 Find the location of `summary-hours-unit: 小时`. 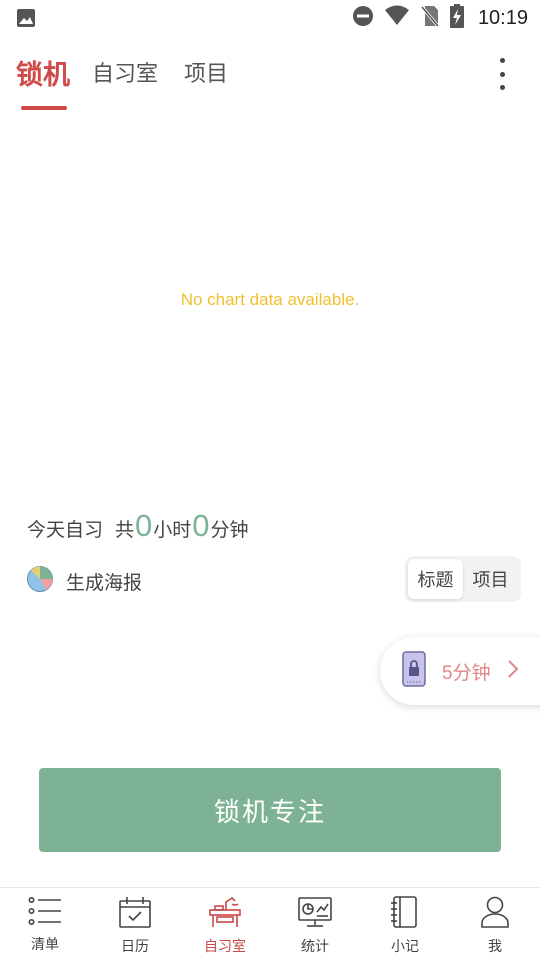

summary-hours-unit: 小时 is located at coordinates (172, 530).